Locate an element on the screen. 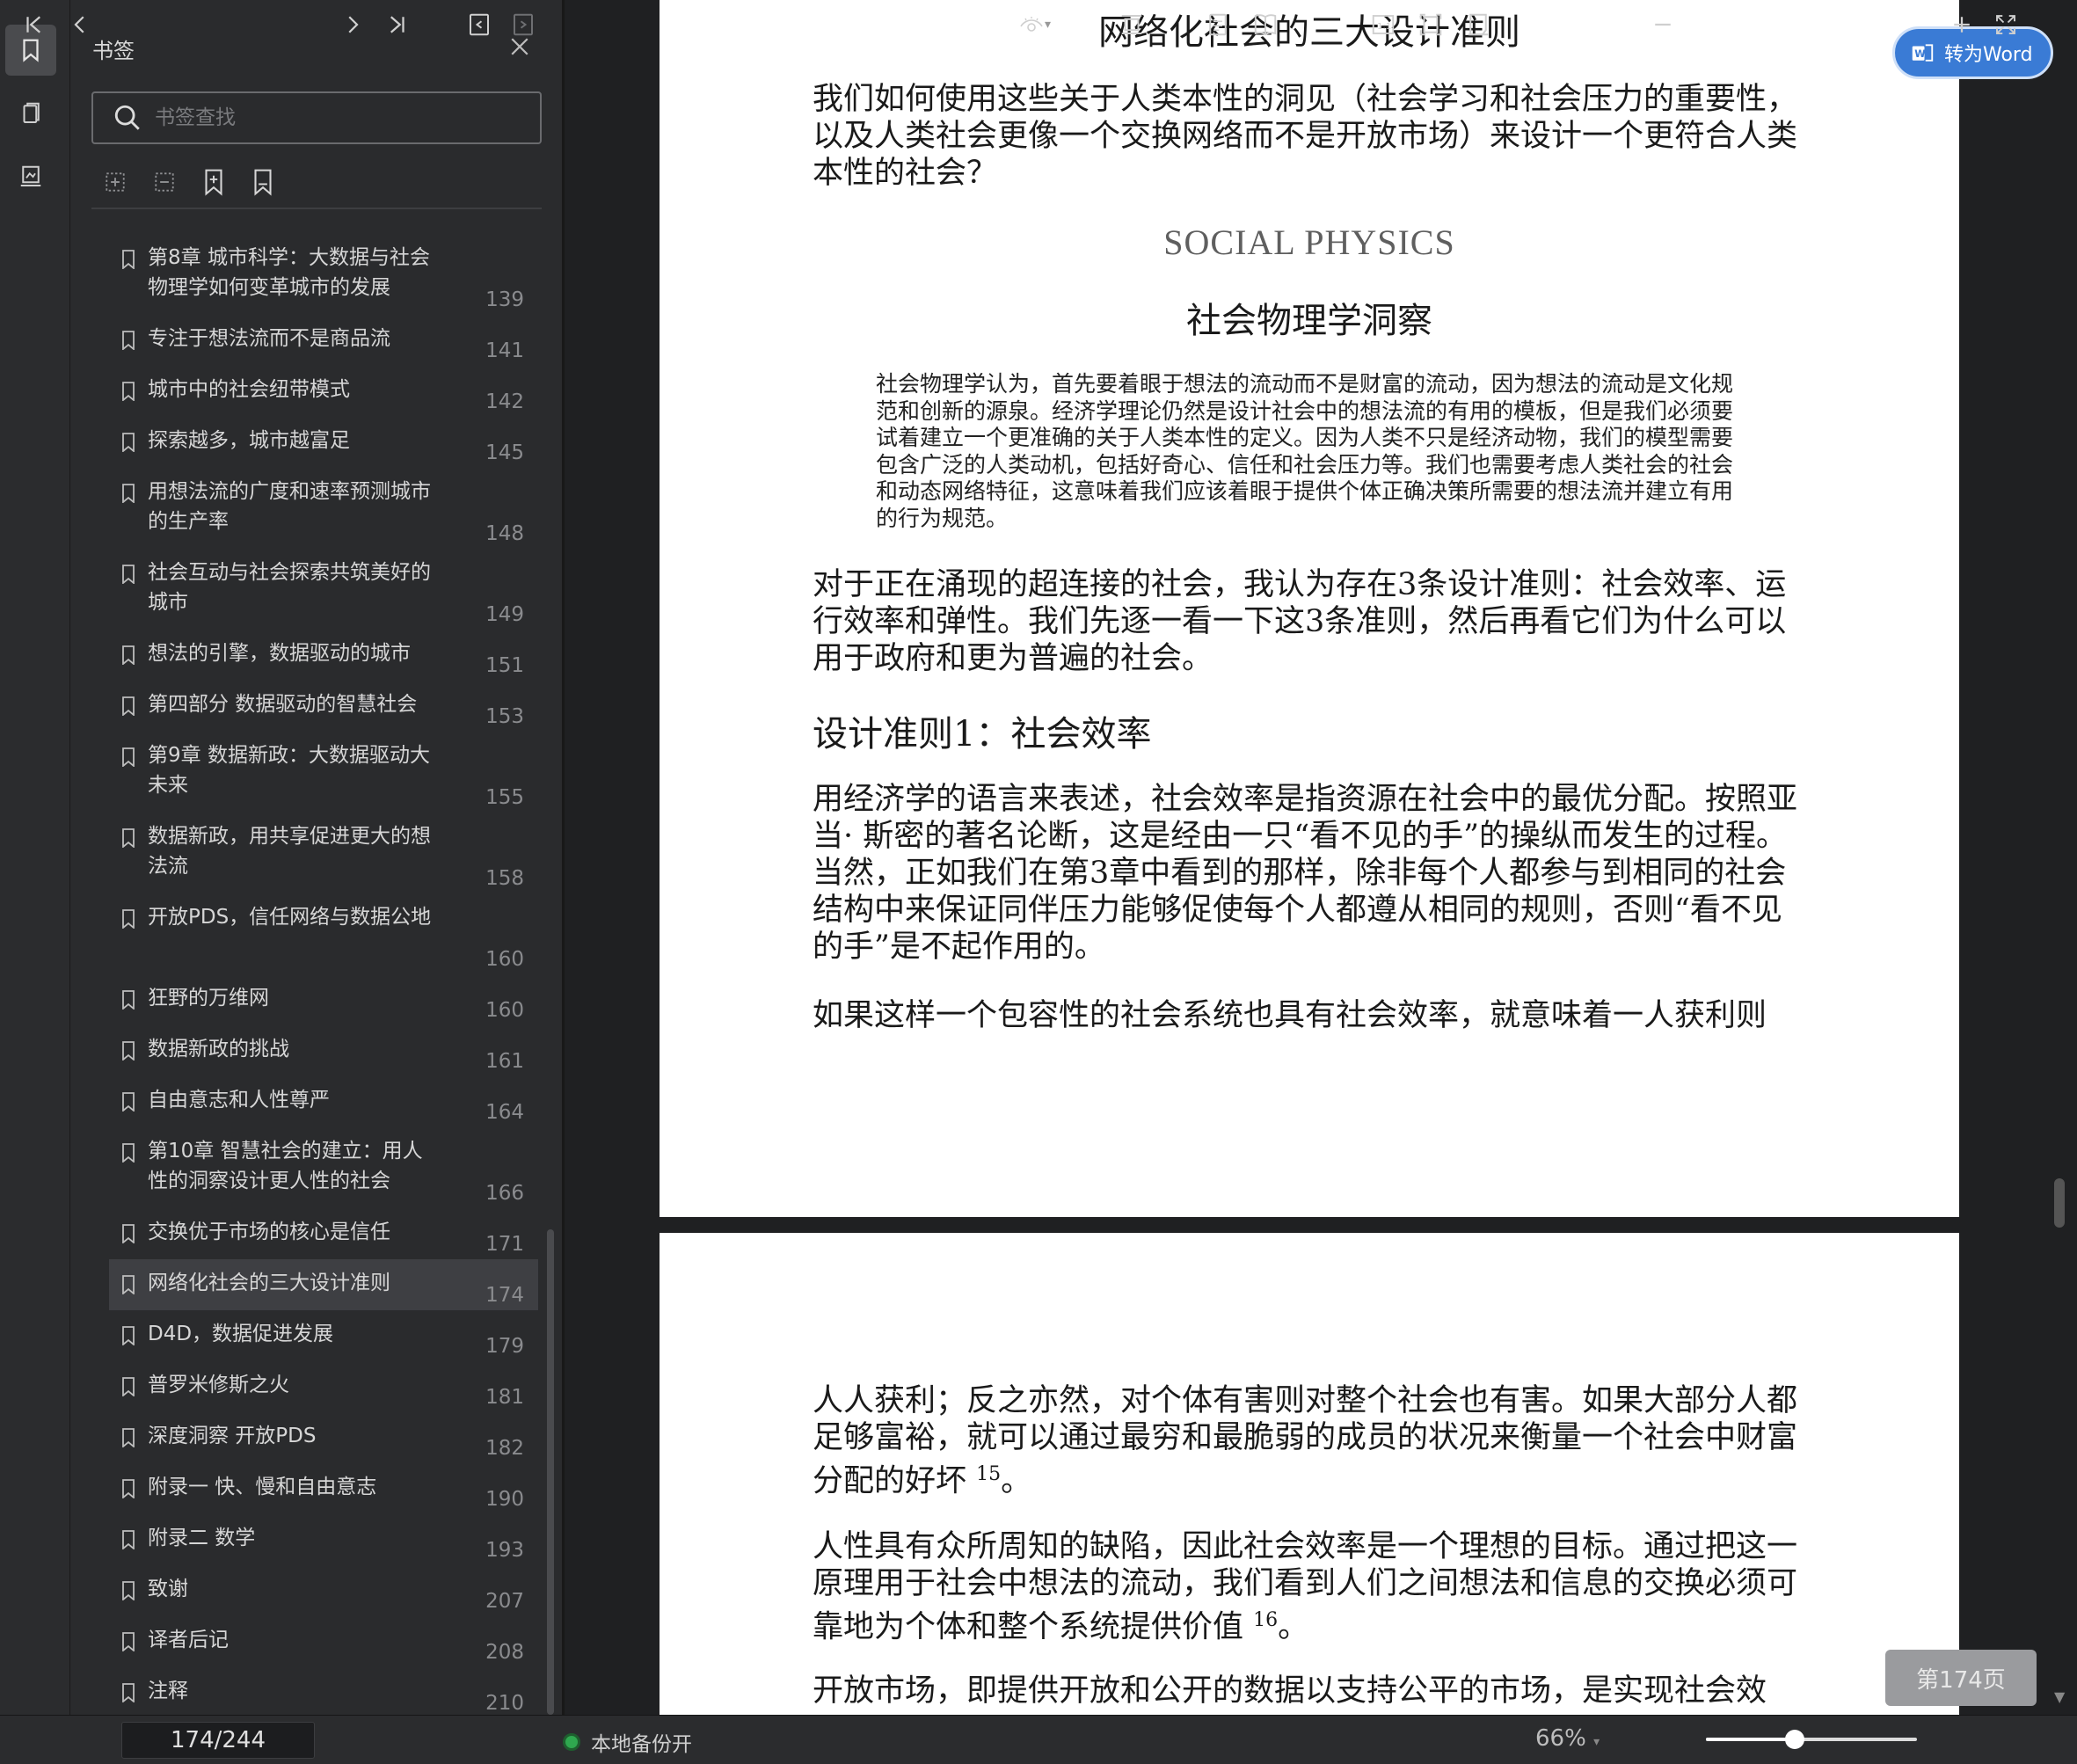  paragraph: 开放市场，即提供开放和公开的数据以支持公平的市场，是实现社会效 is located at coordinates (1290, 1691).